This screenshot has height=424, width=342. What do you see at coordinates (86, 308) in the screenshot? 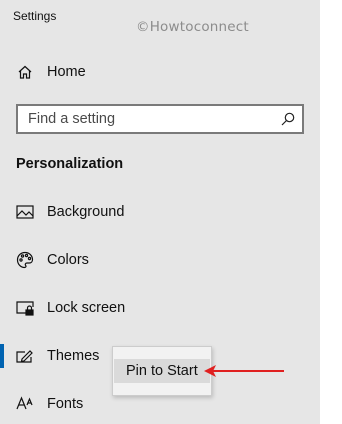
I see `nav-item-label: Lock screen` at bounding box center [86, 308].